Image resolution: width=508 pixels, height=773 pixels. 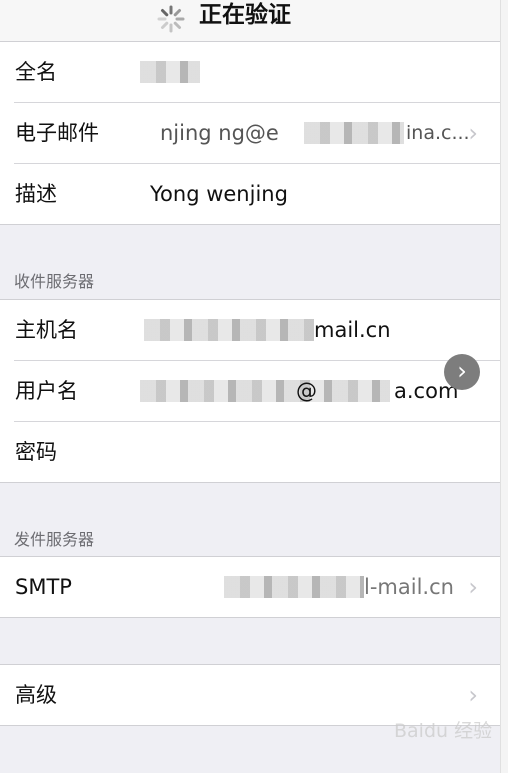 I want to click on password-row: 密码, so click(x=257, y=452).